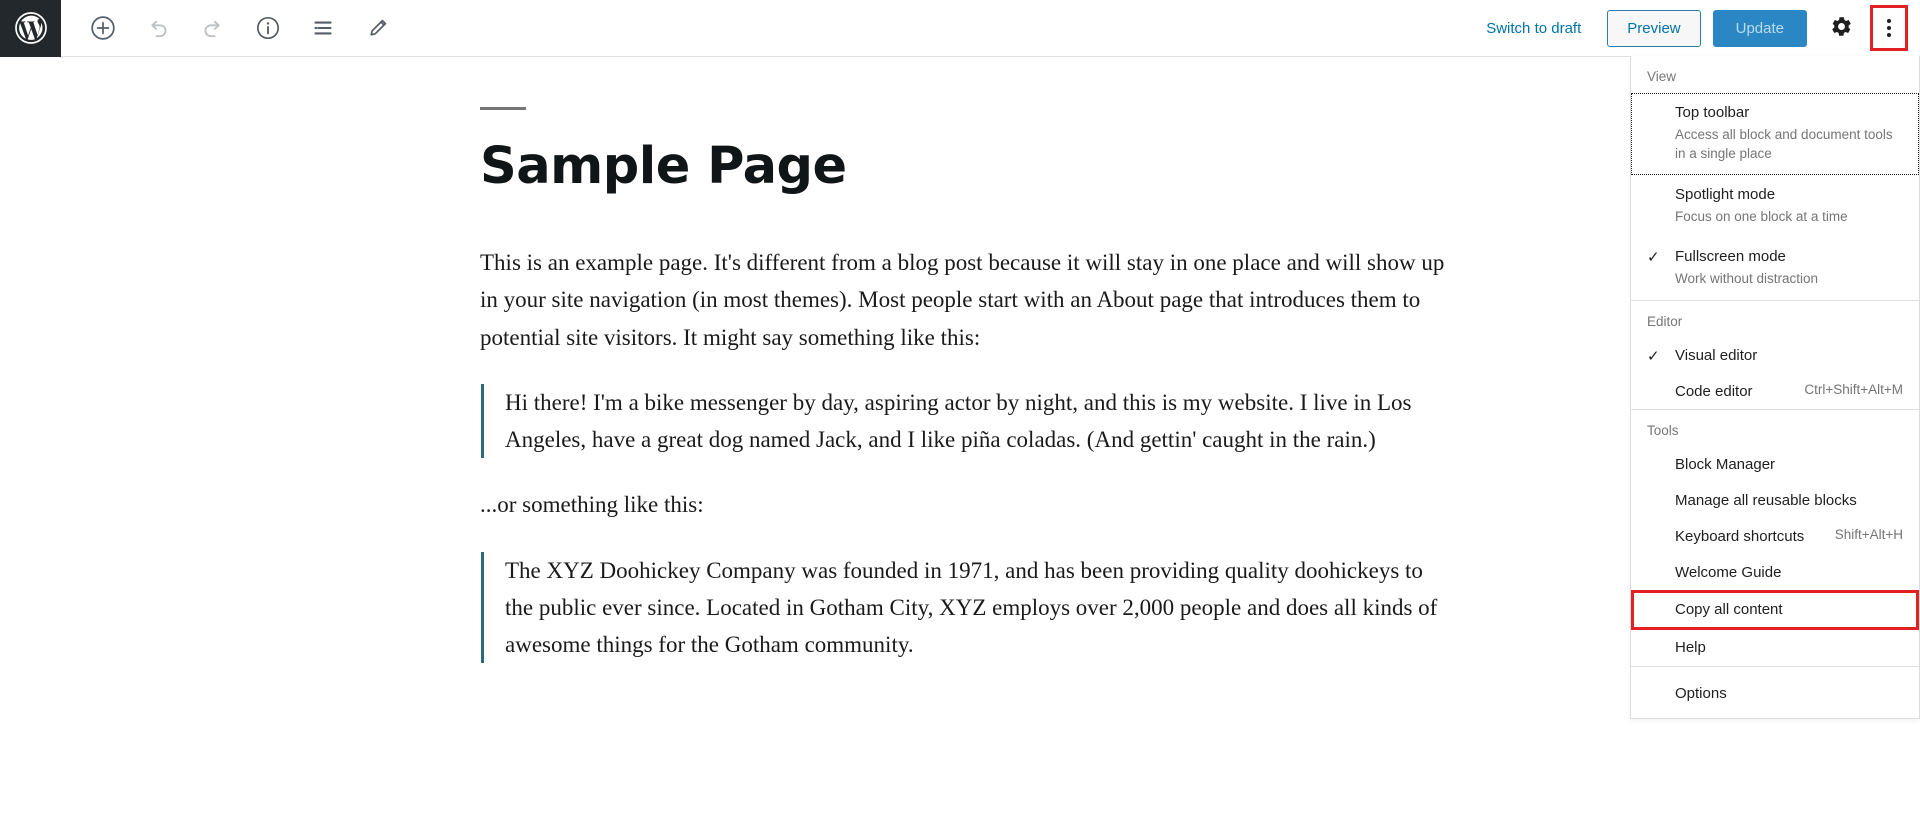 This screenshot has width=1920, height=837. I want to click on details-button, so click(268, 28).